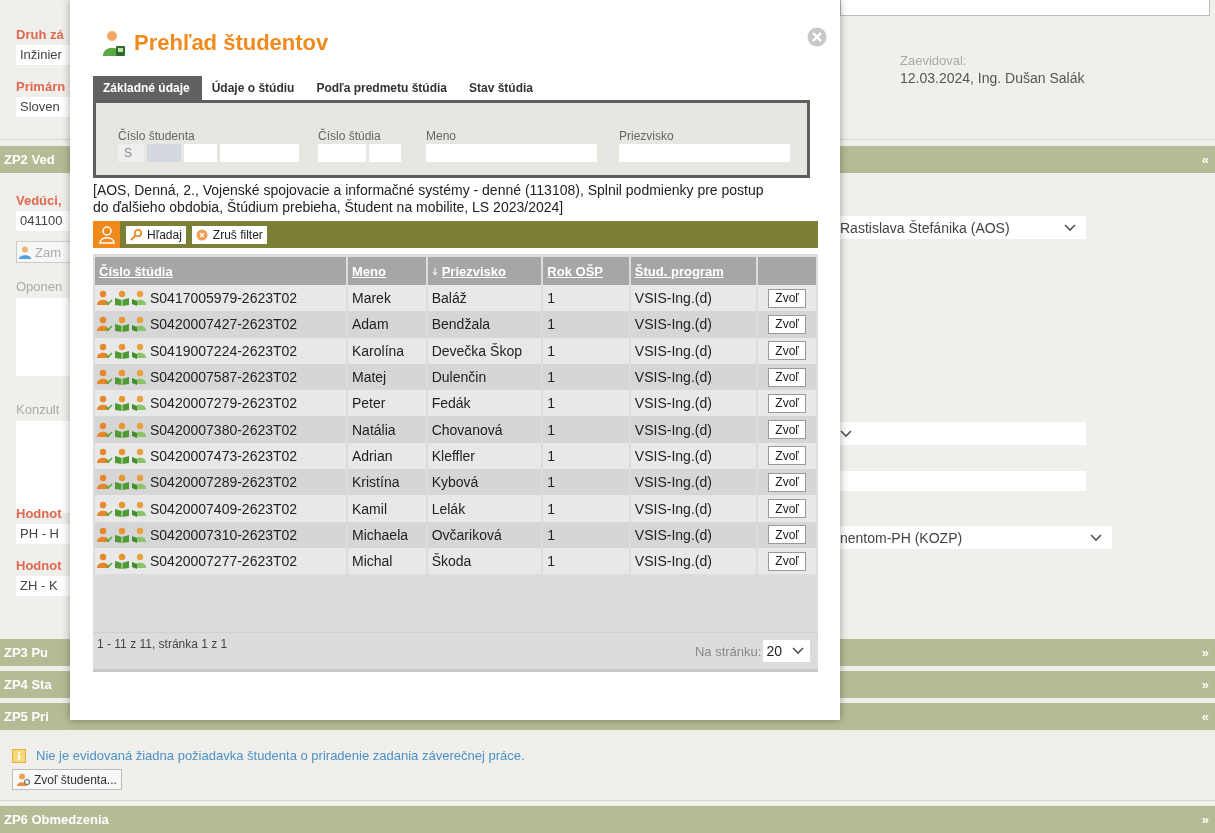 This screenshot has height=833, width=1215. I want to click on search-icon, so click(136, 234).